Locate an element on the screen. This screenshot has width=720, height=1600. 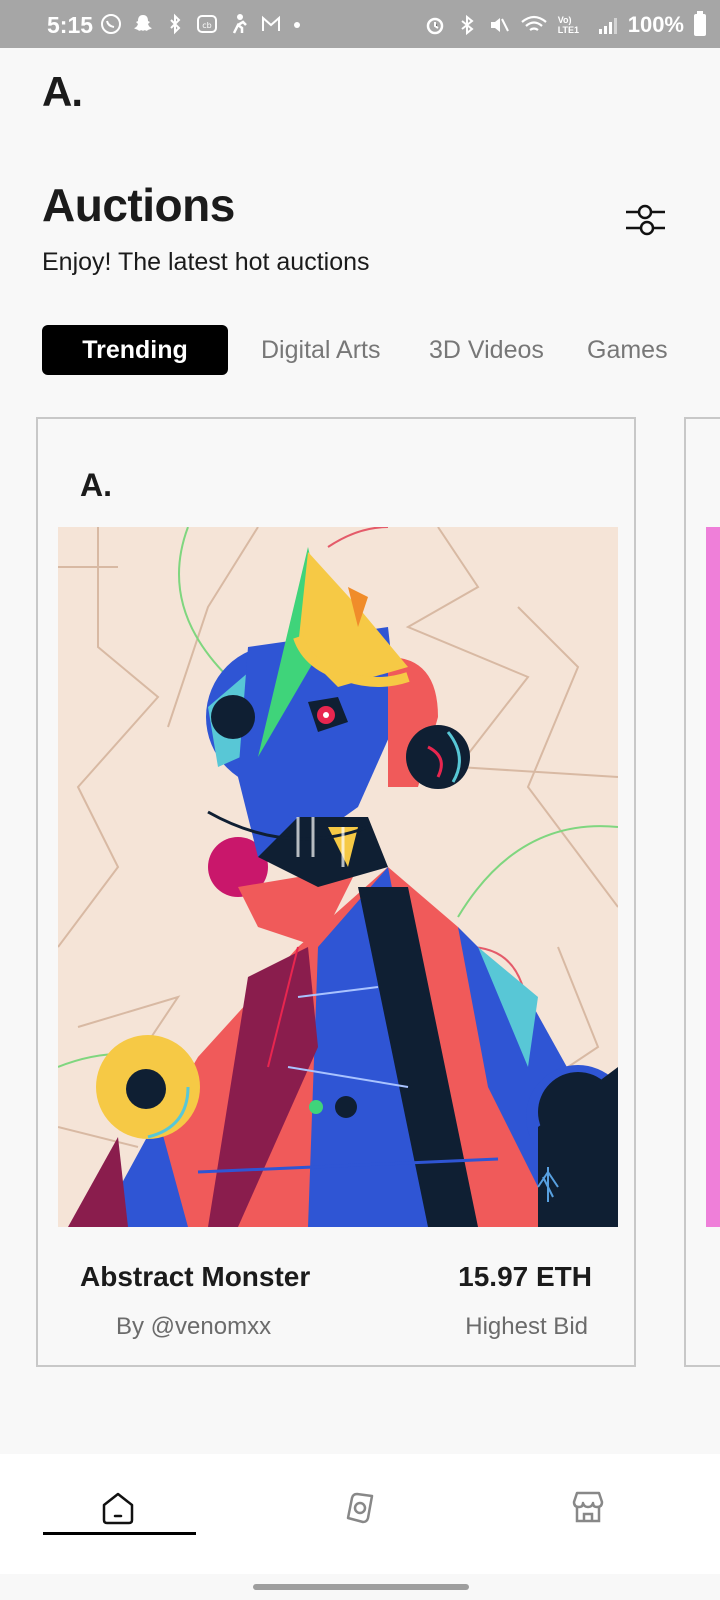
home-icon is located at coordinates (118, 1508).